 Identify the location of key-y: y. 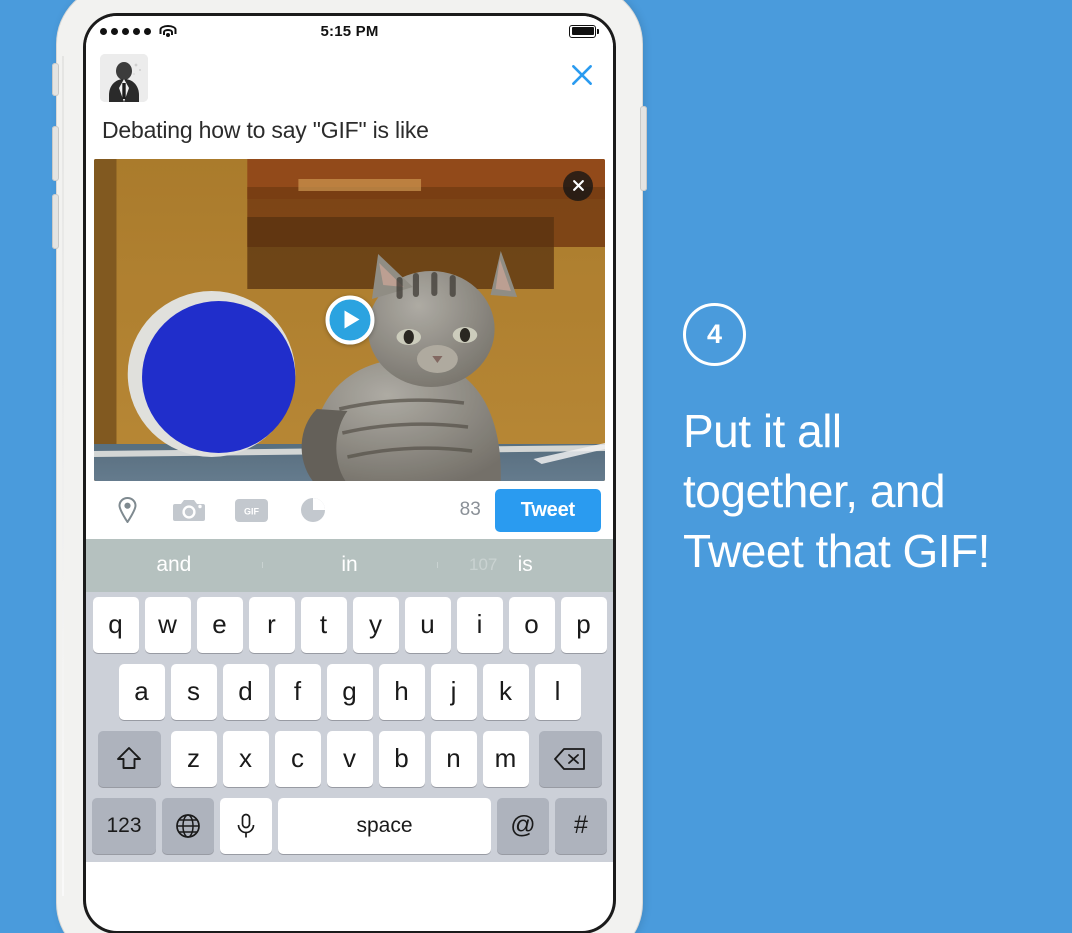
(375, 624).